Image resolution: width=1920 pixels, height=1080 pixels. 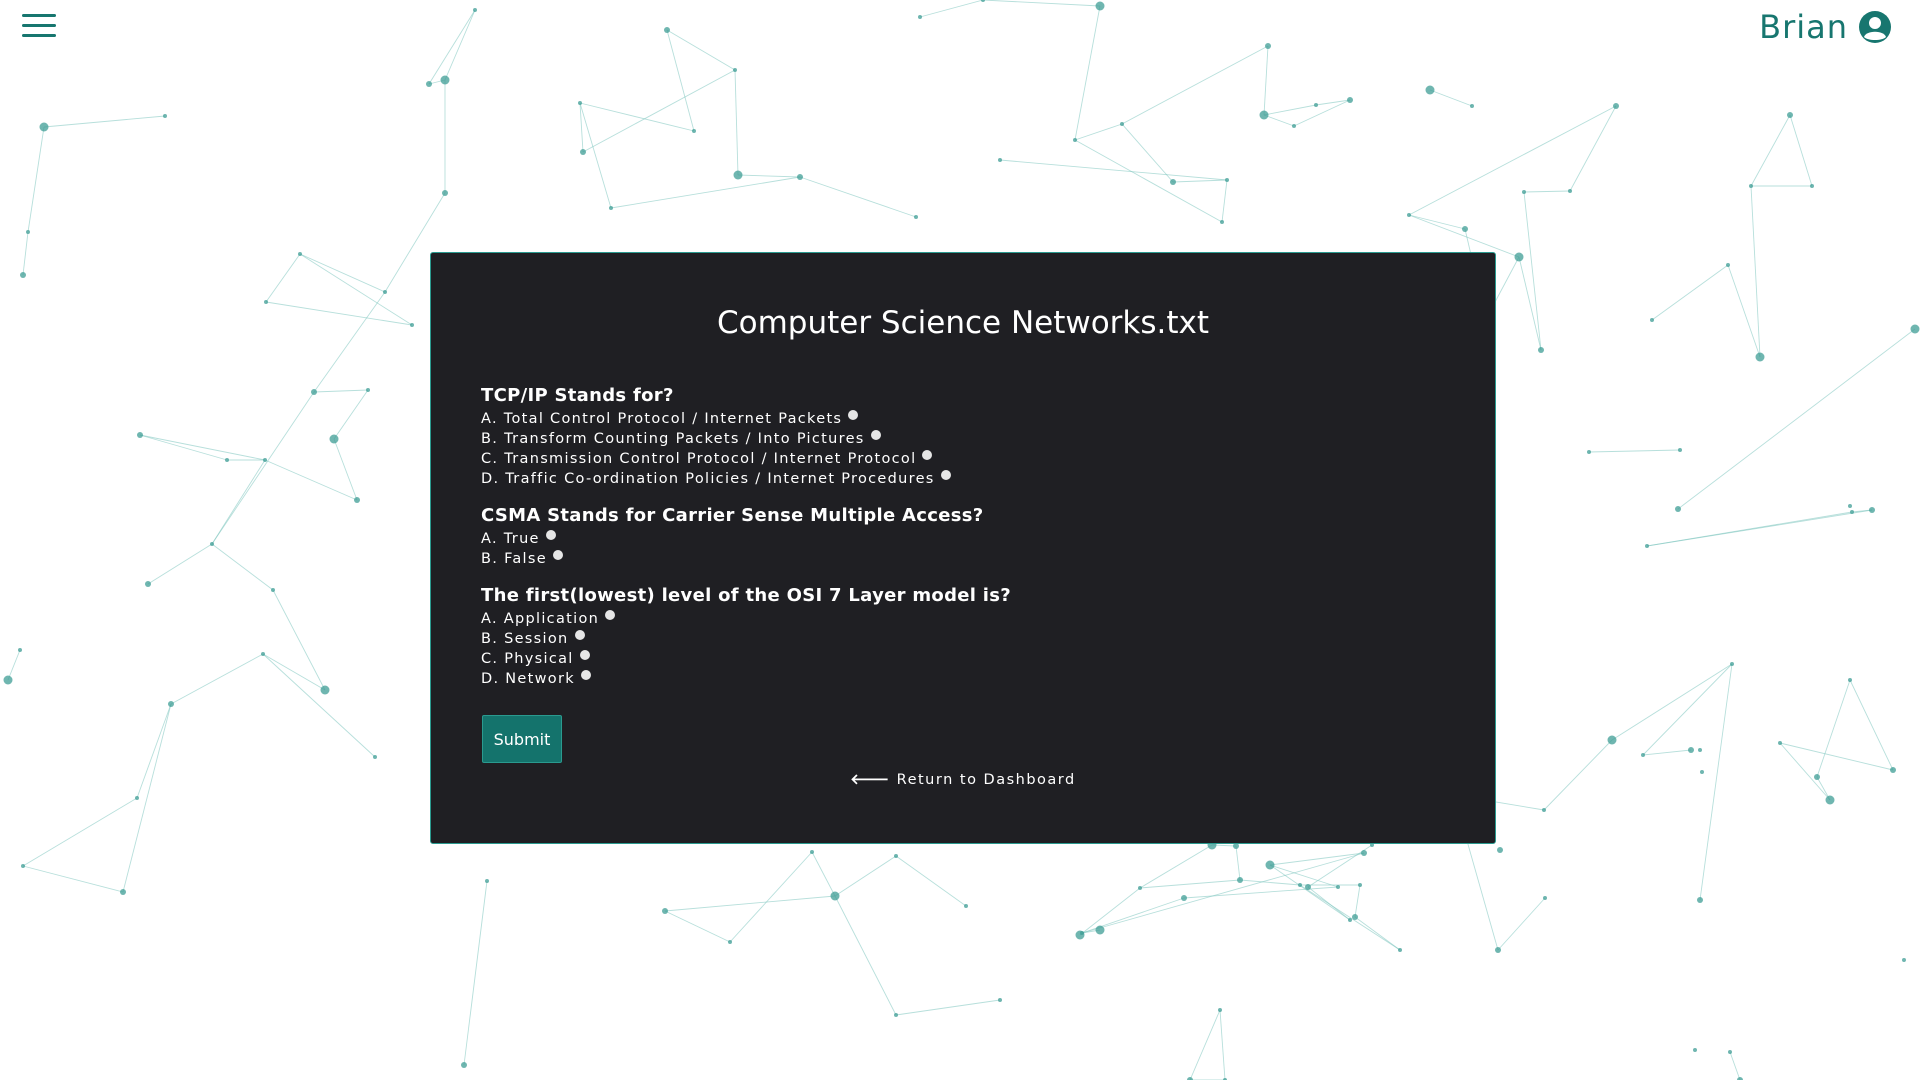 I want to click on option-label: A. True, so click(x=510, y=539).